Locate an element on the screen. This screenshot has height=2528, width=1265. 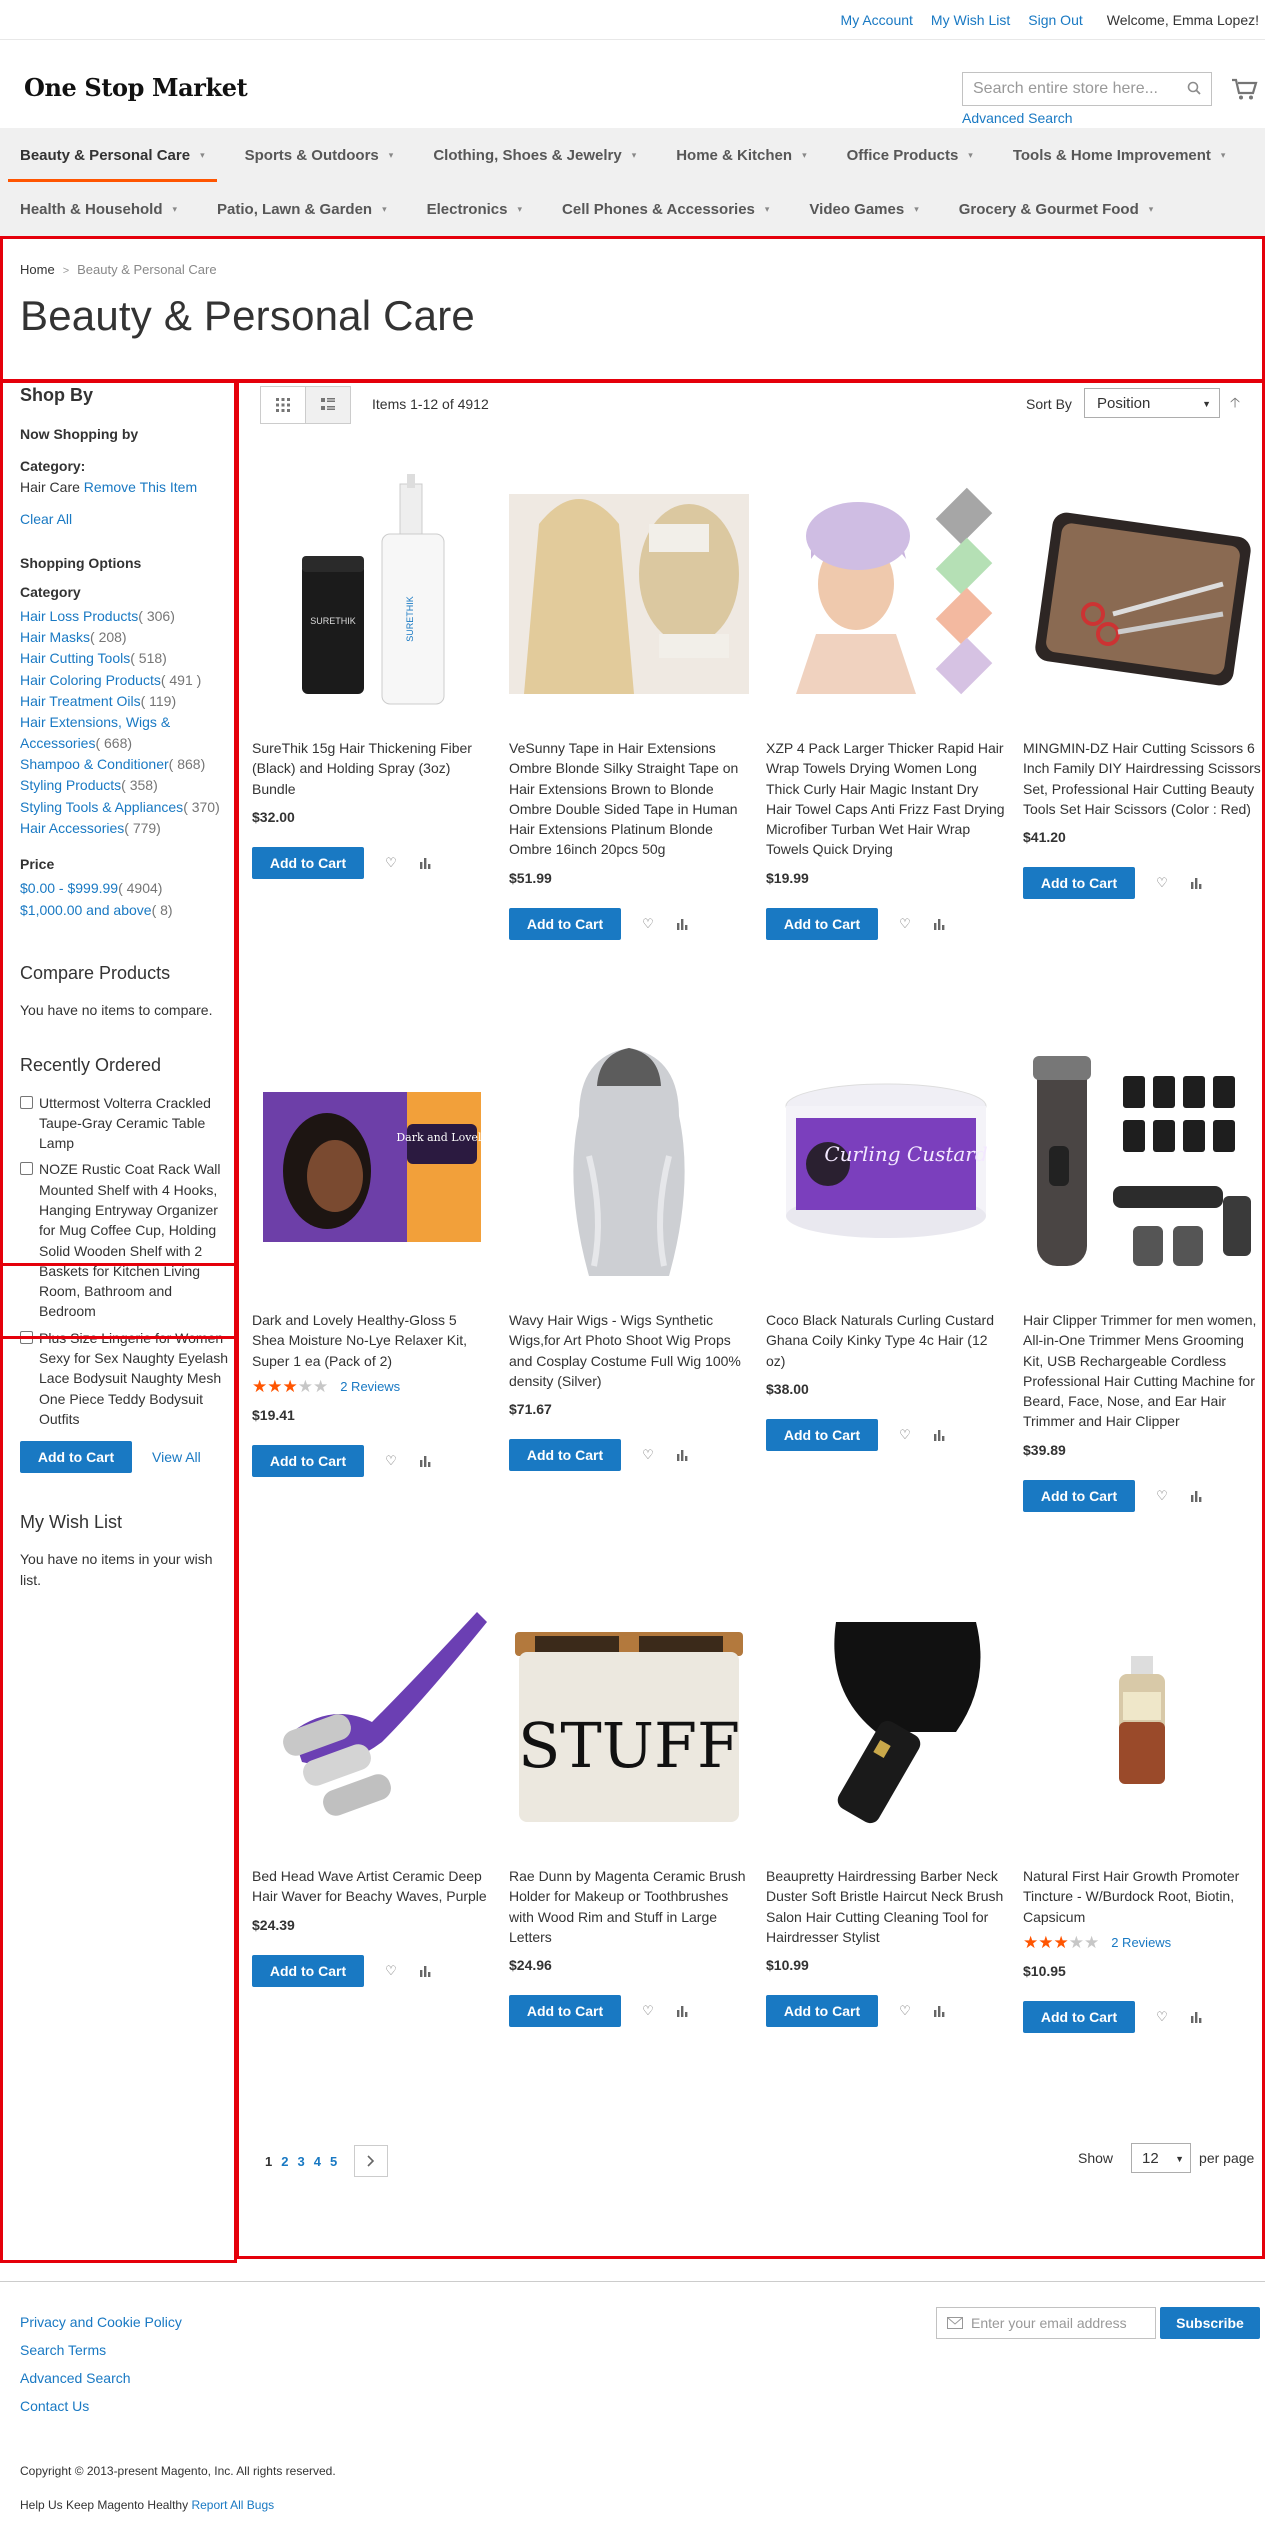
list-view-button is located at coordinates (328, 405).